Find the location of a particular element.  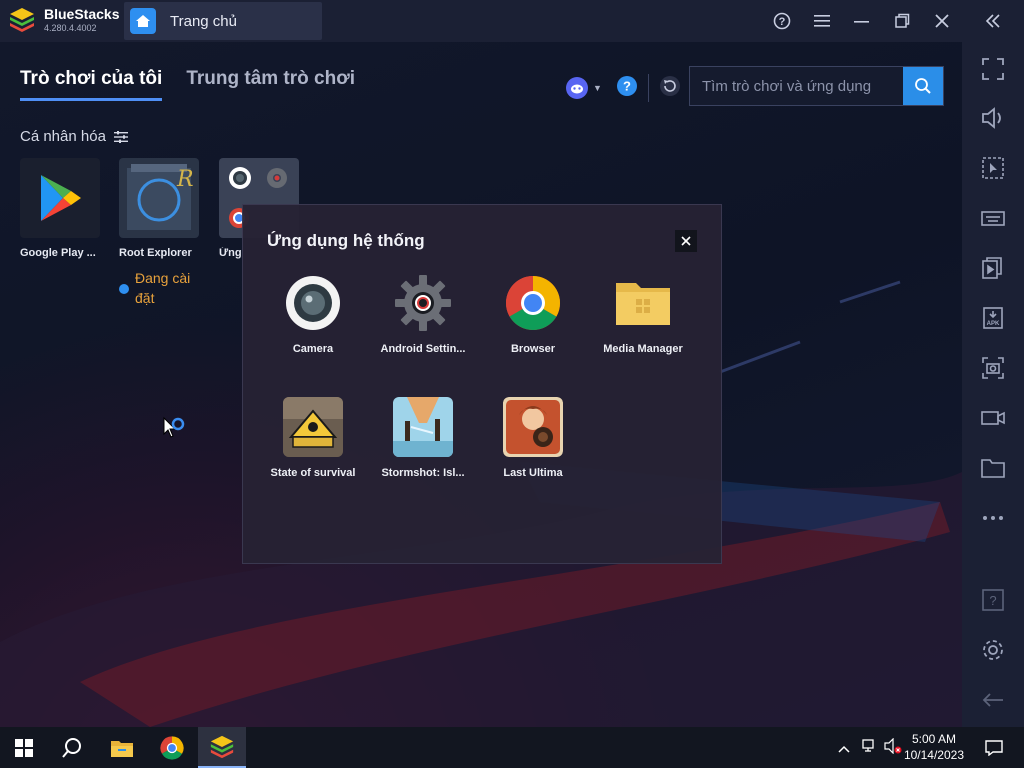

question-icon: ? is located at coordinates (627, 88).